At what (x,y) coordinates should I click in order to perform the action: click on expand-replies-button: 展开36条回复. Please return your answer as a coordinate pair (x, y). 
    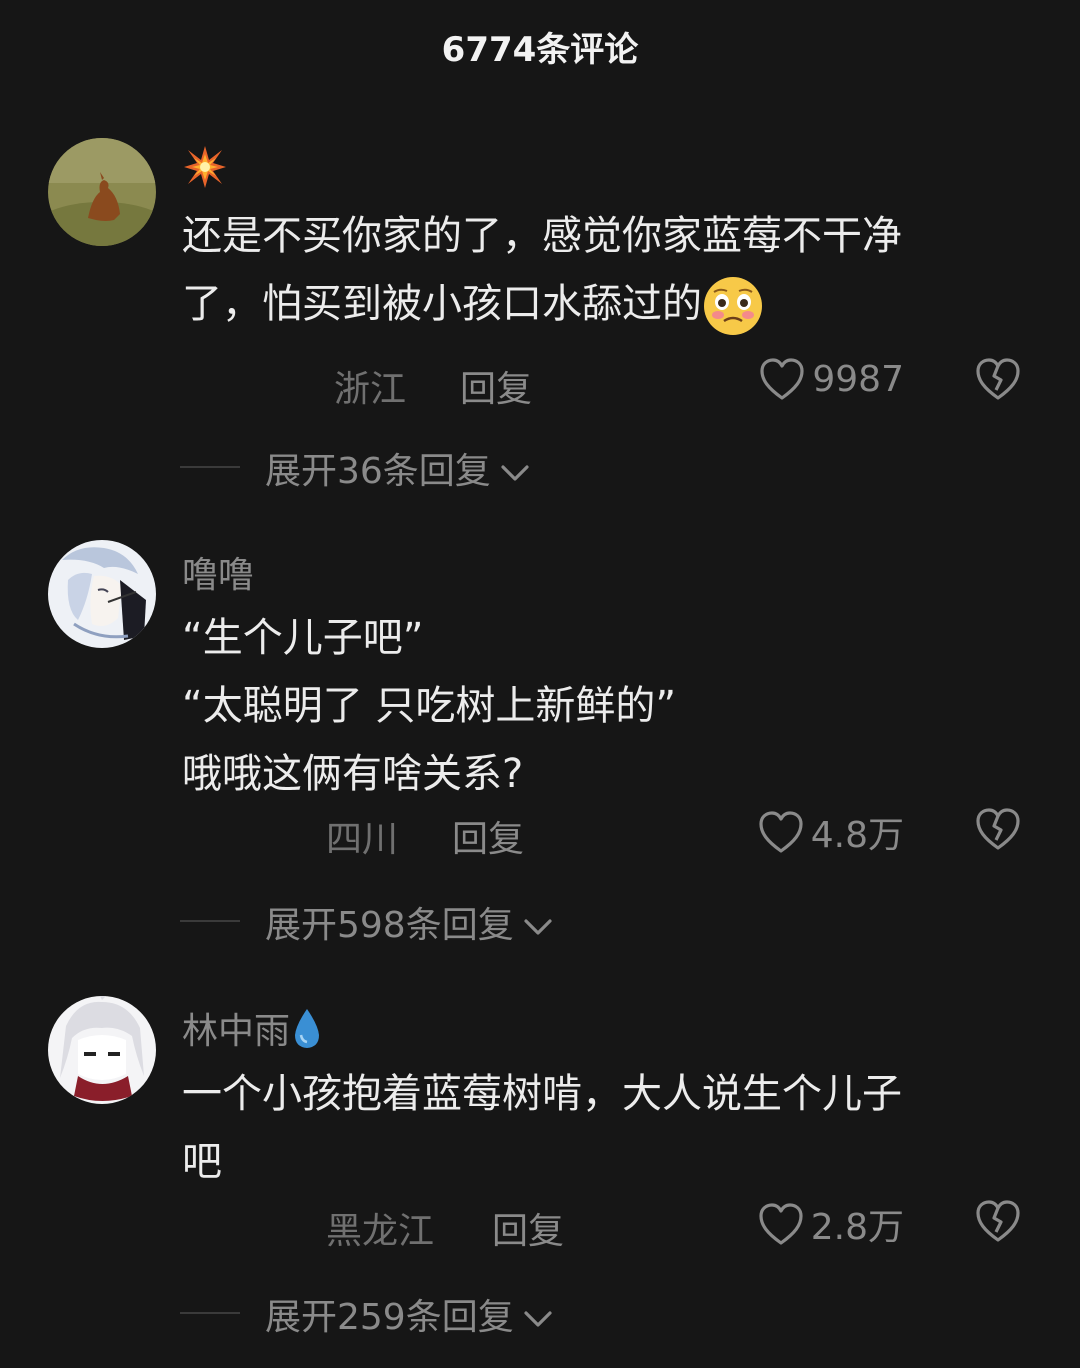
    Looking at the image, I should click on (540, 467).